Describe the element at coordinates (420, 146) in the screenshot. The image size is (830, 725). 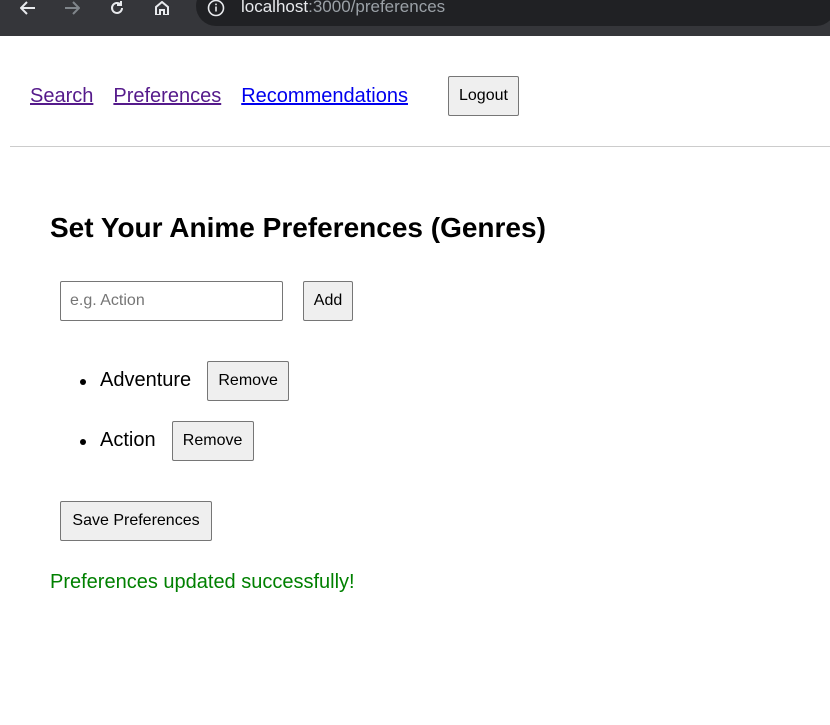
I see `nav-divider` at that location.